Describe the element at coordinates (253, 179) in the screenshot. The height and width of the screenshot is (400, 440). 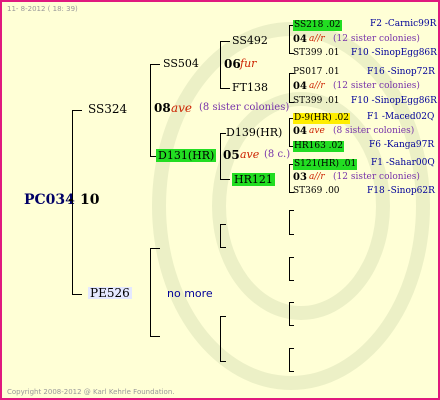
I see `gen3-d-id: HR121` at that location.